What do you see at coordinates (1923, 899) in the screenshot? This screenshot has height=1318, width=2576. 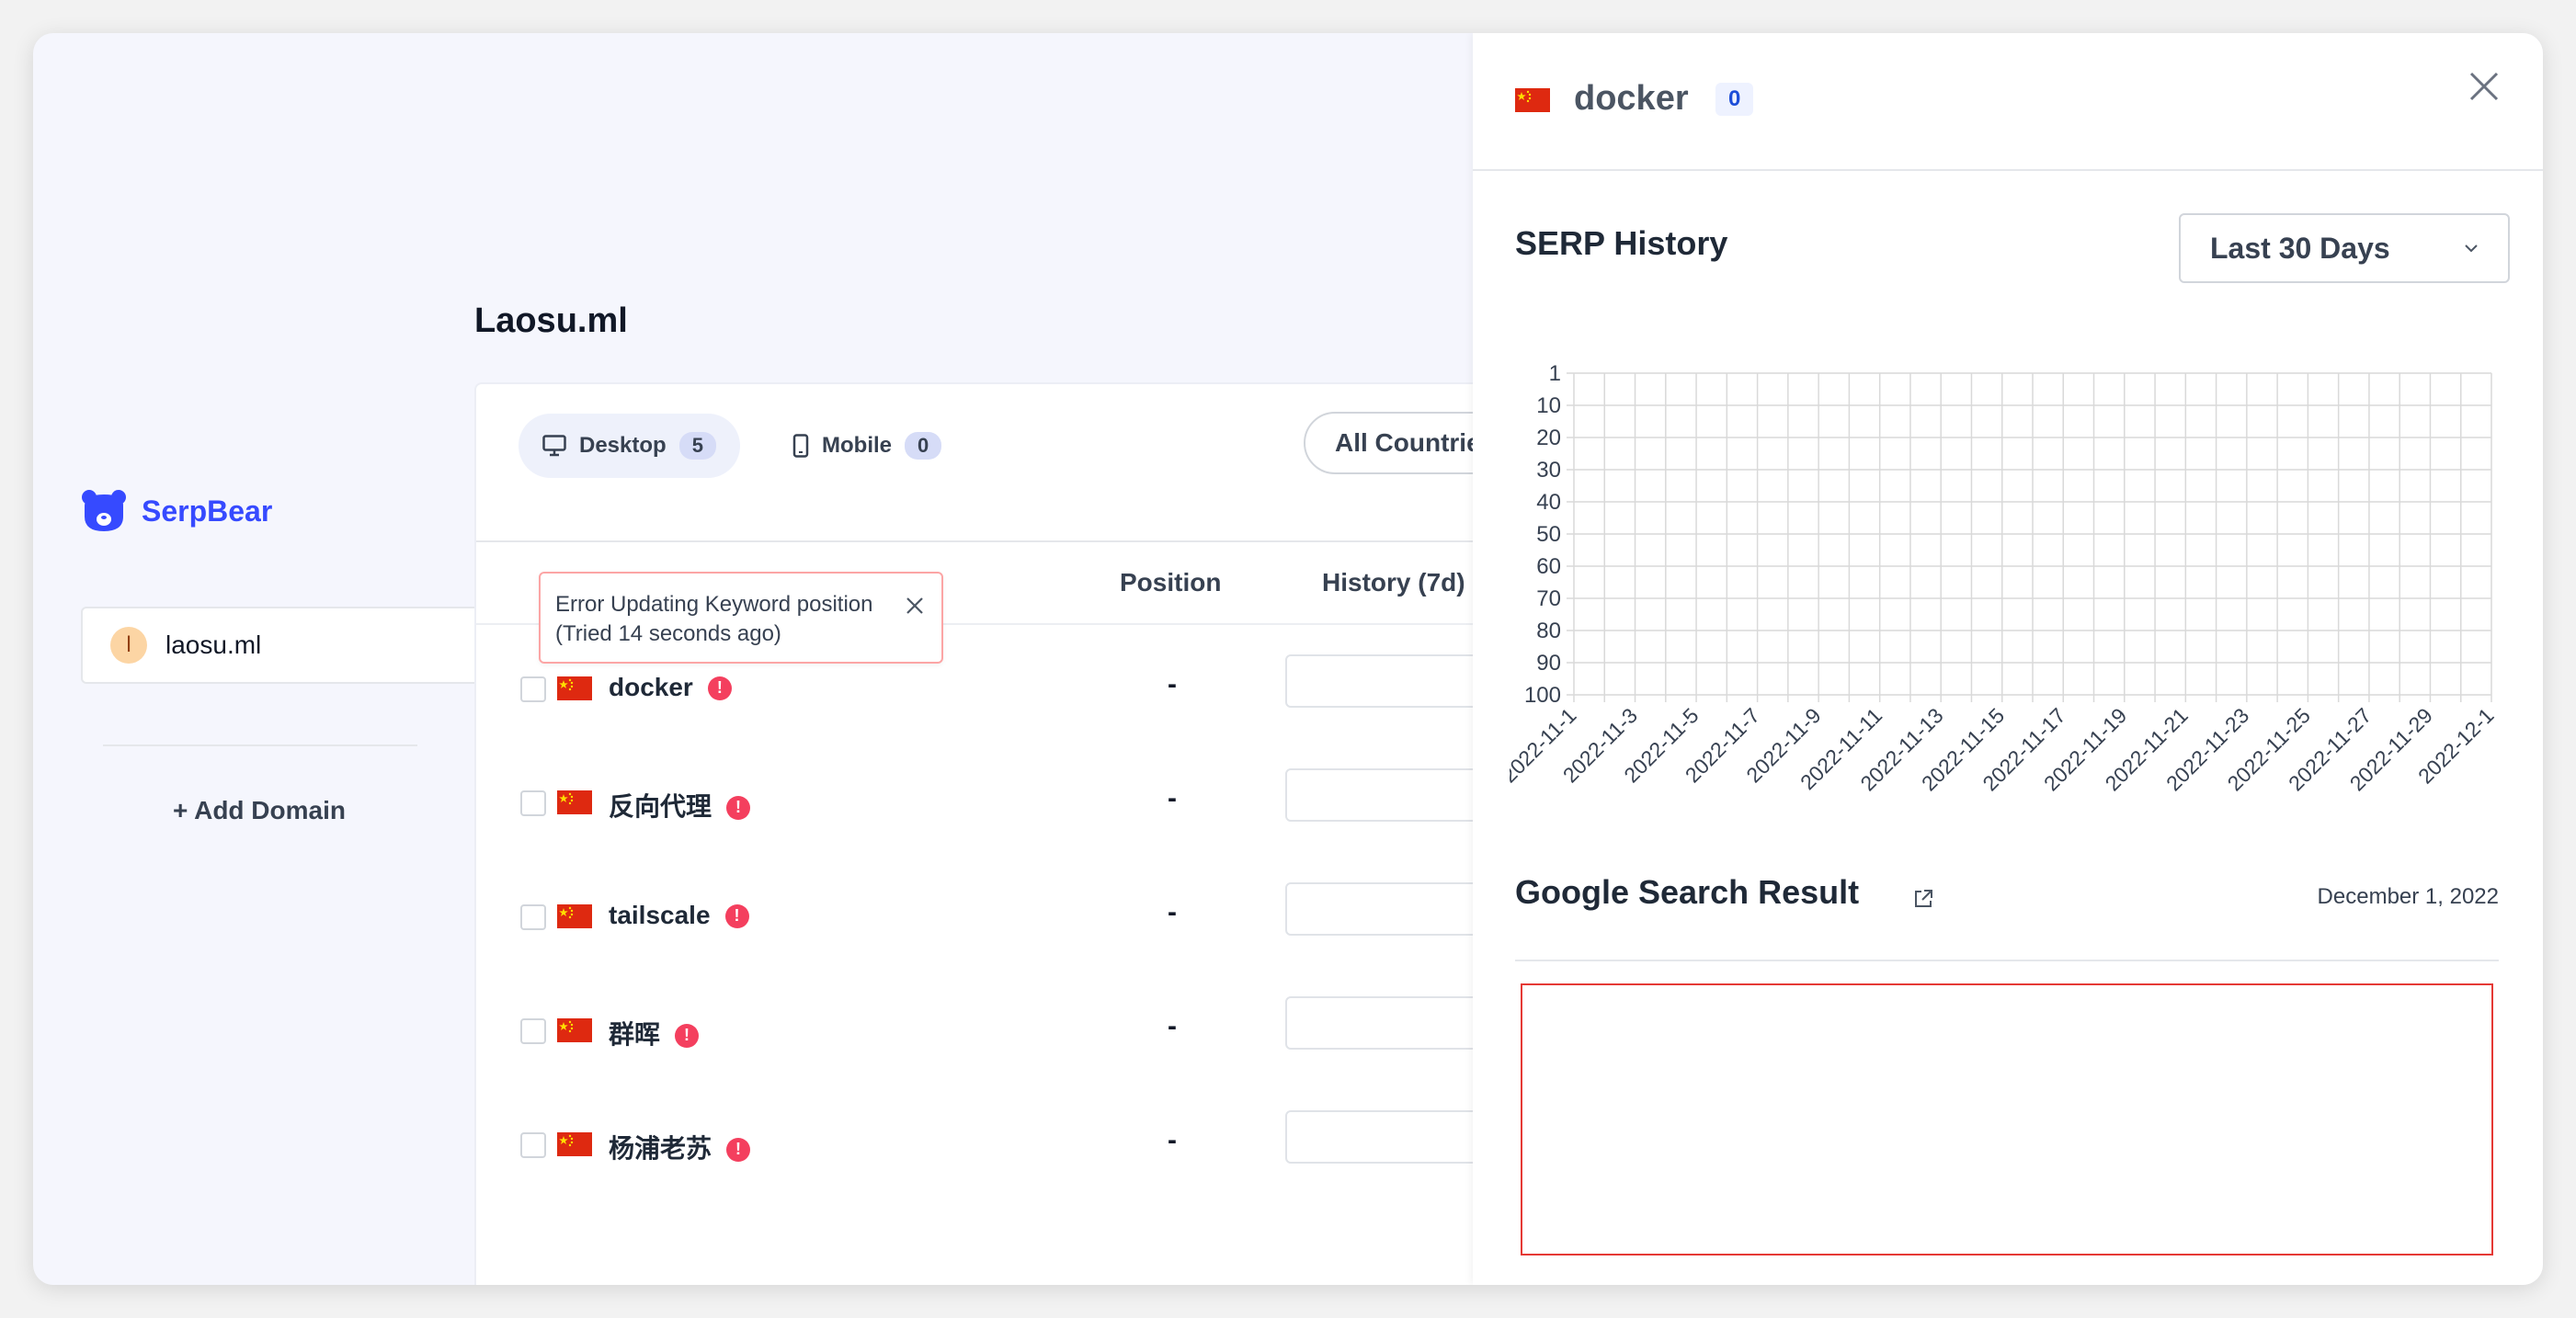 I see `external-link-icon` at bounding box center [1923, 899].